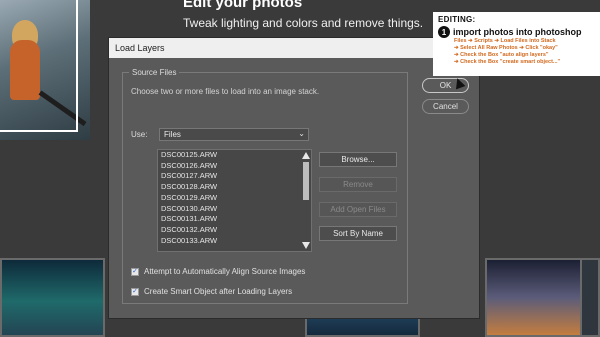  I want to click on overlay-instruction: Files ➔ Scripts ➔ Load Files into Stack, so click(505, 41).